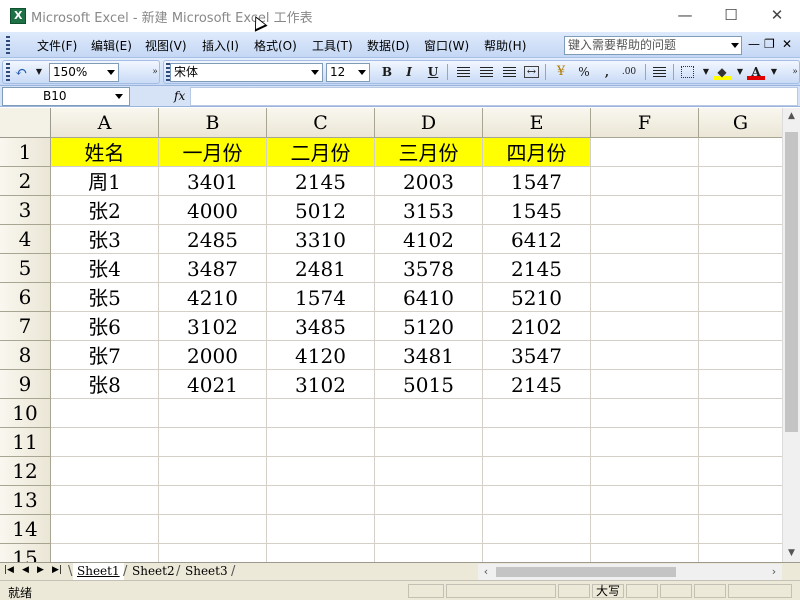 This screenshot has height=600, width=800. I want to click on cell-f6, so click(645, 297).